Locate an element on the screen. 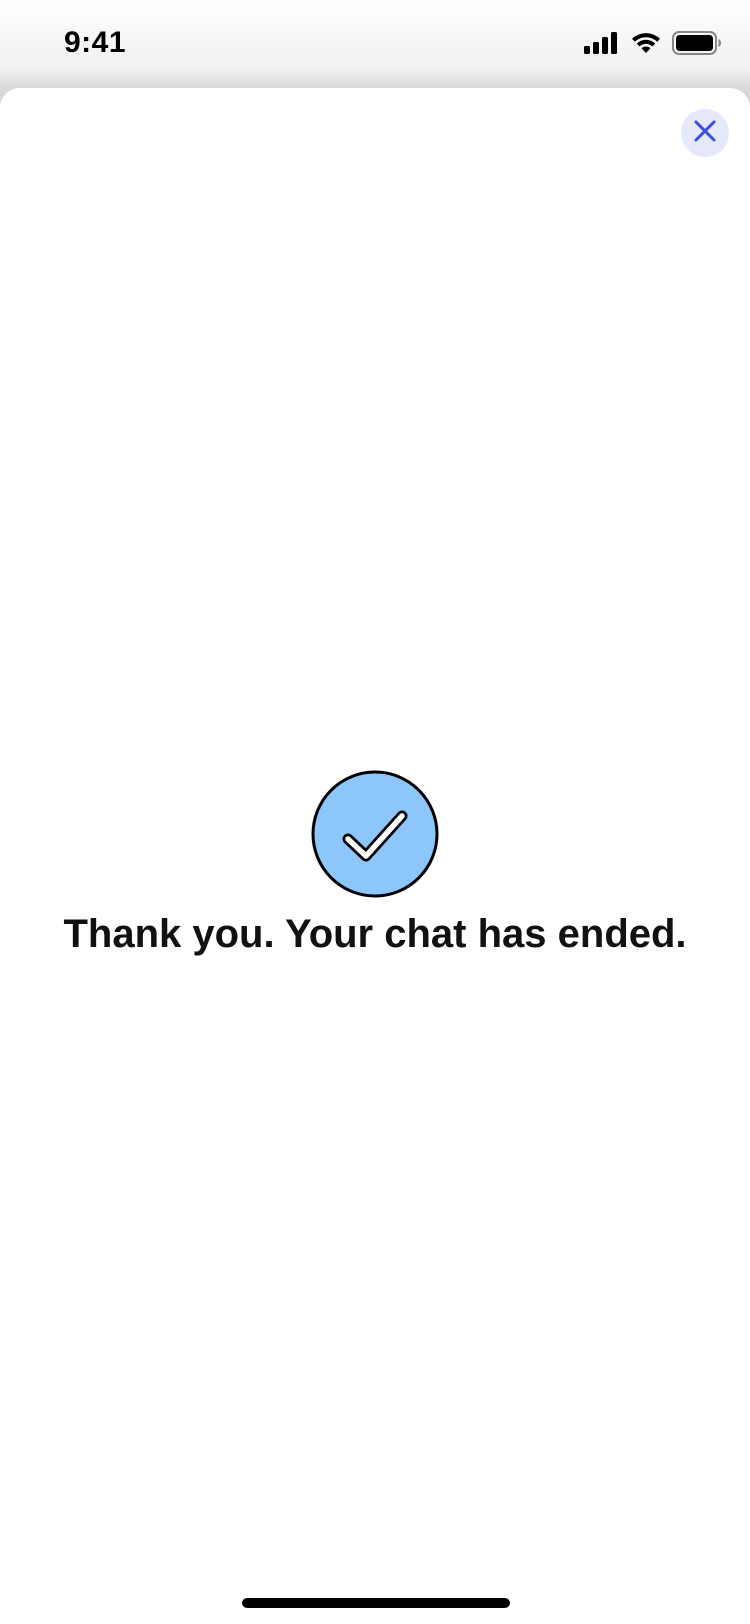  chat-ended-message: Thank you. Your chat has ended. is located at coordinates (375, 934).